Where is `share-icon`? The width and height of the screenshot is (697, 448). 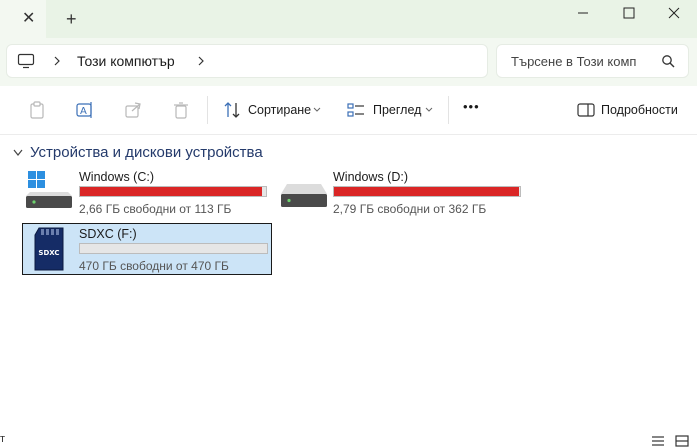
share-icon is located at coordinates (133, 110).